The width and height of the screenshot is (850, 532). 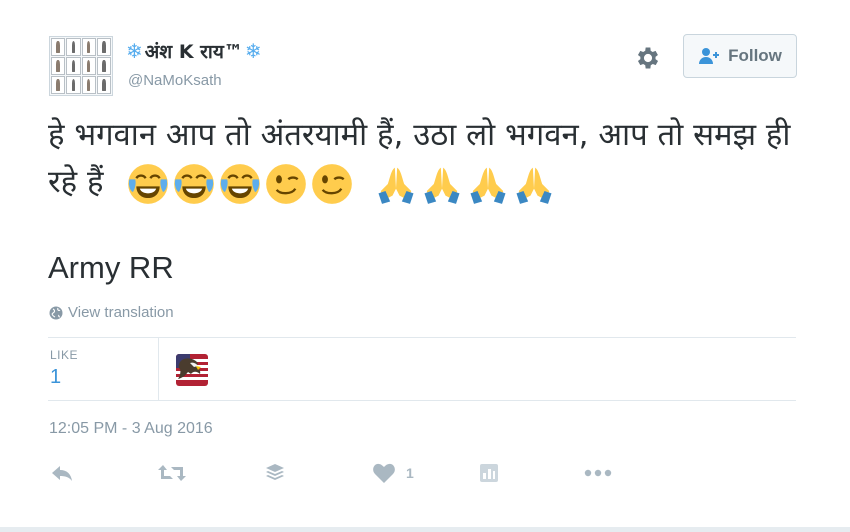 What do you see at coordinates (111, 267) in the screenshot?
I see `tweet-text-line2: Army RR` at bounding box center [111, 267].